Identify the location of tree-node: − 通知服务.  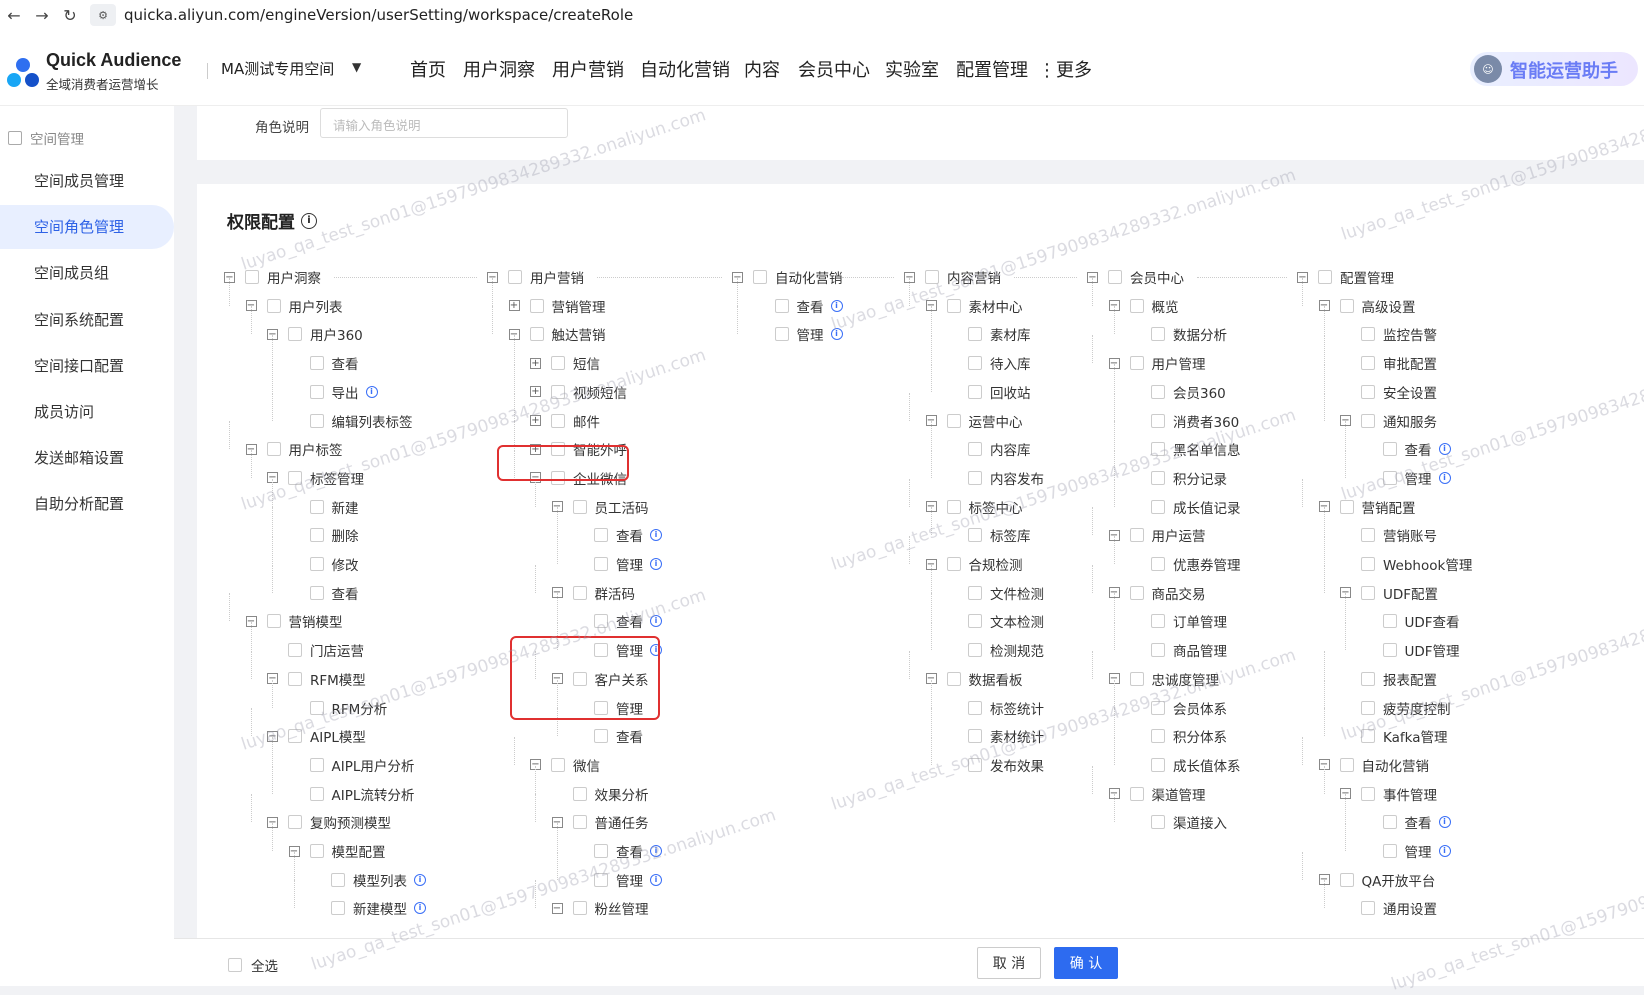
(1388, 421).